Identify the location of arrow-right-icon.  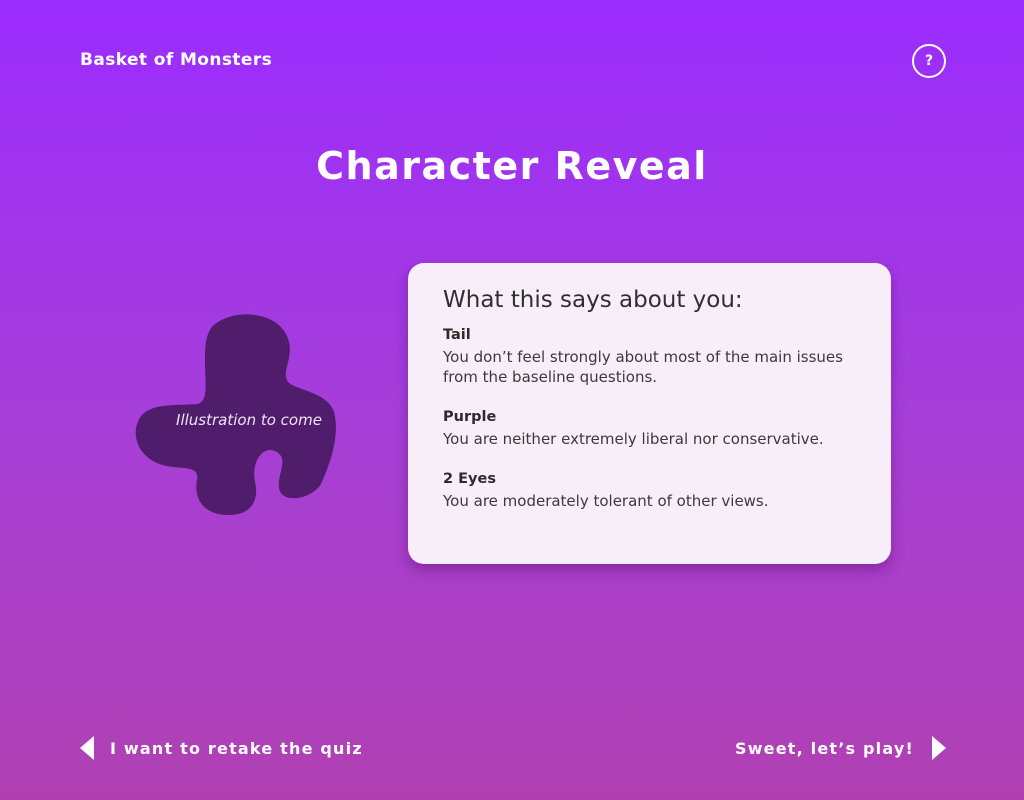
(939, 748).